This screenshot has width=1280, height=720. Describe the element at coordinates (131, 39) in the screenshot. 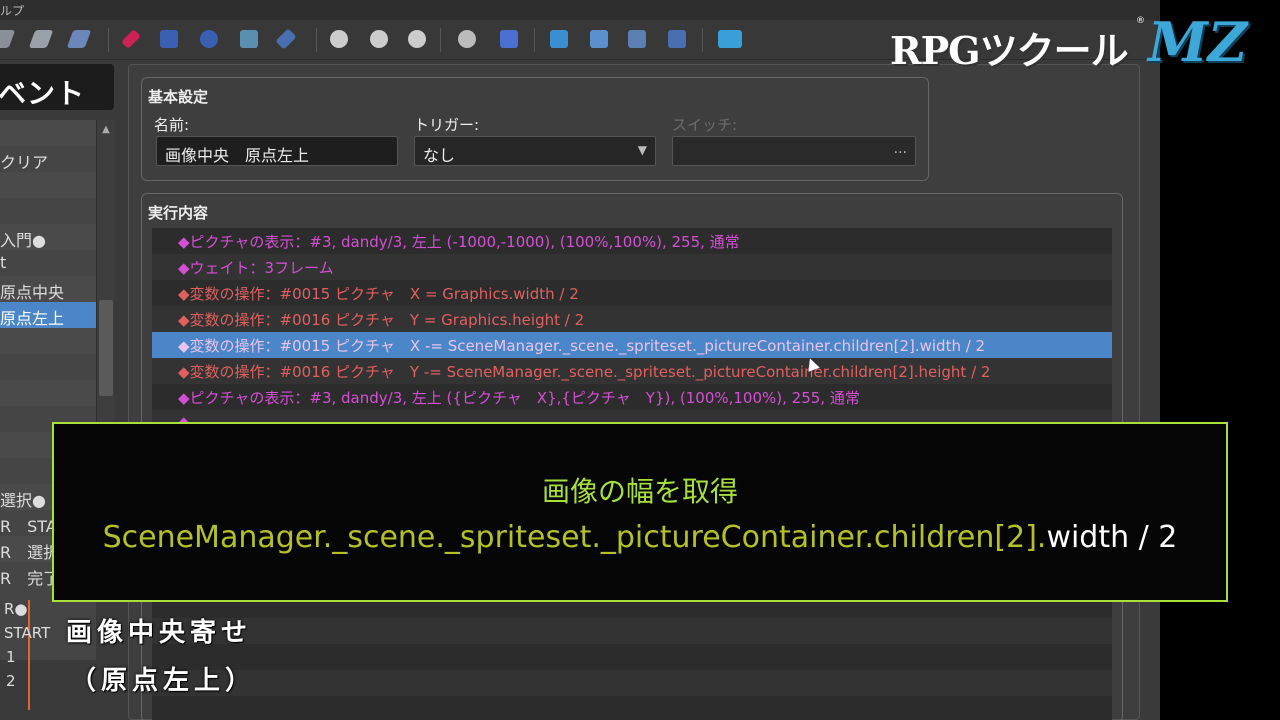

I see `pencil-icon` at that location.